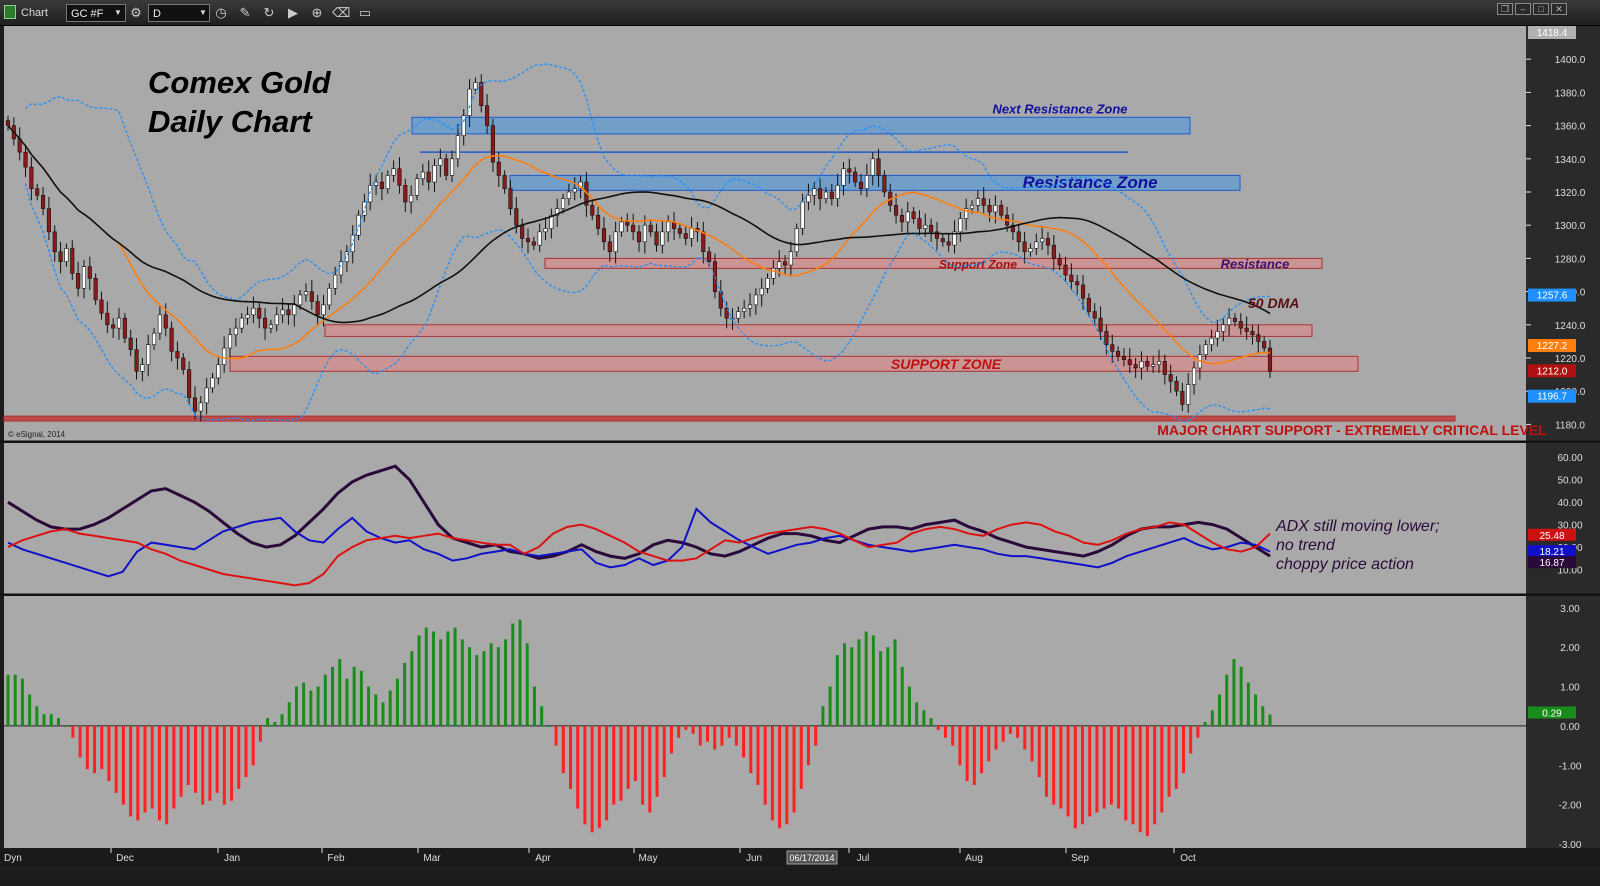  I want to click on zone-support, so click(818, 330).